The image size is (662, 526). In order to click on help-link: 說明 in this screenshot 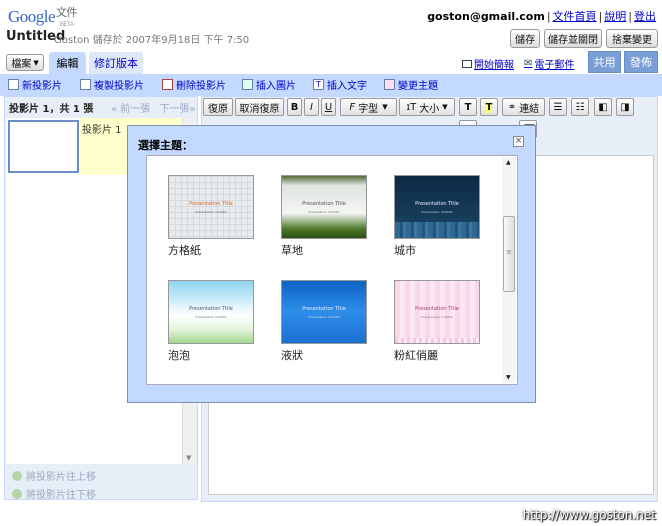, I will do `click(615, 16)`.